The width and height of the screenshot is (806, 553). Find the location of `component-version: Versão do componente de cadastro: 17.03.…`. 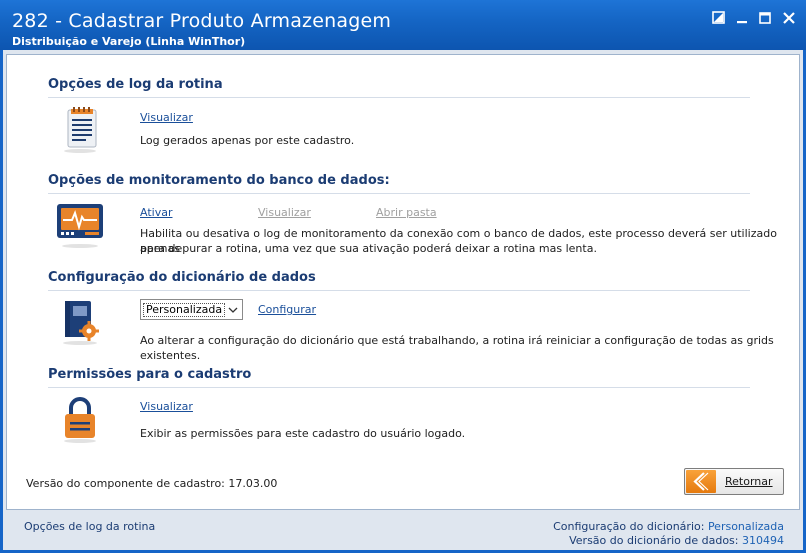

component-version: Versão do componente de cadastro: 17.03.… is located at coordinates (152, 483).